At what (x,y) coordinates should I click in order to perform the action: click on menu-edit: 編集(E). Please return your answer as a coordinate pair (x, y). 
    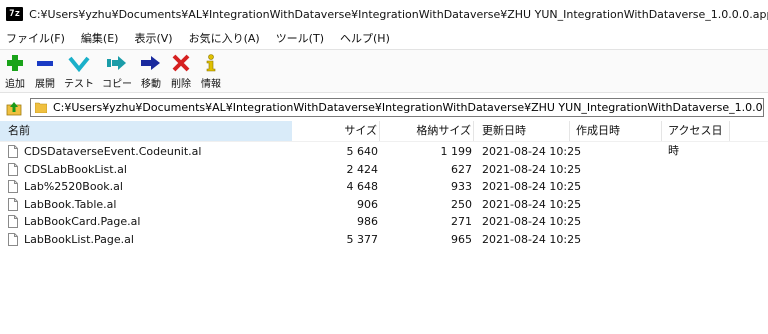
    Looking at the image, I should click on (100, 38).